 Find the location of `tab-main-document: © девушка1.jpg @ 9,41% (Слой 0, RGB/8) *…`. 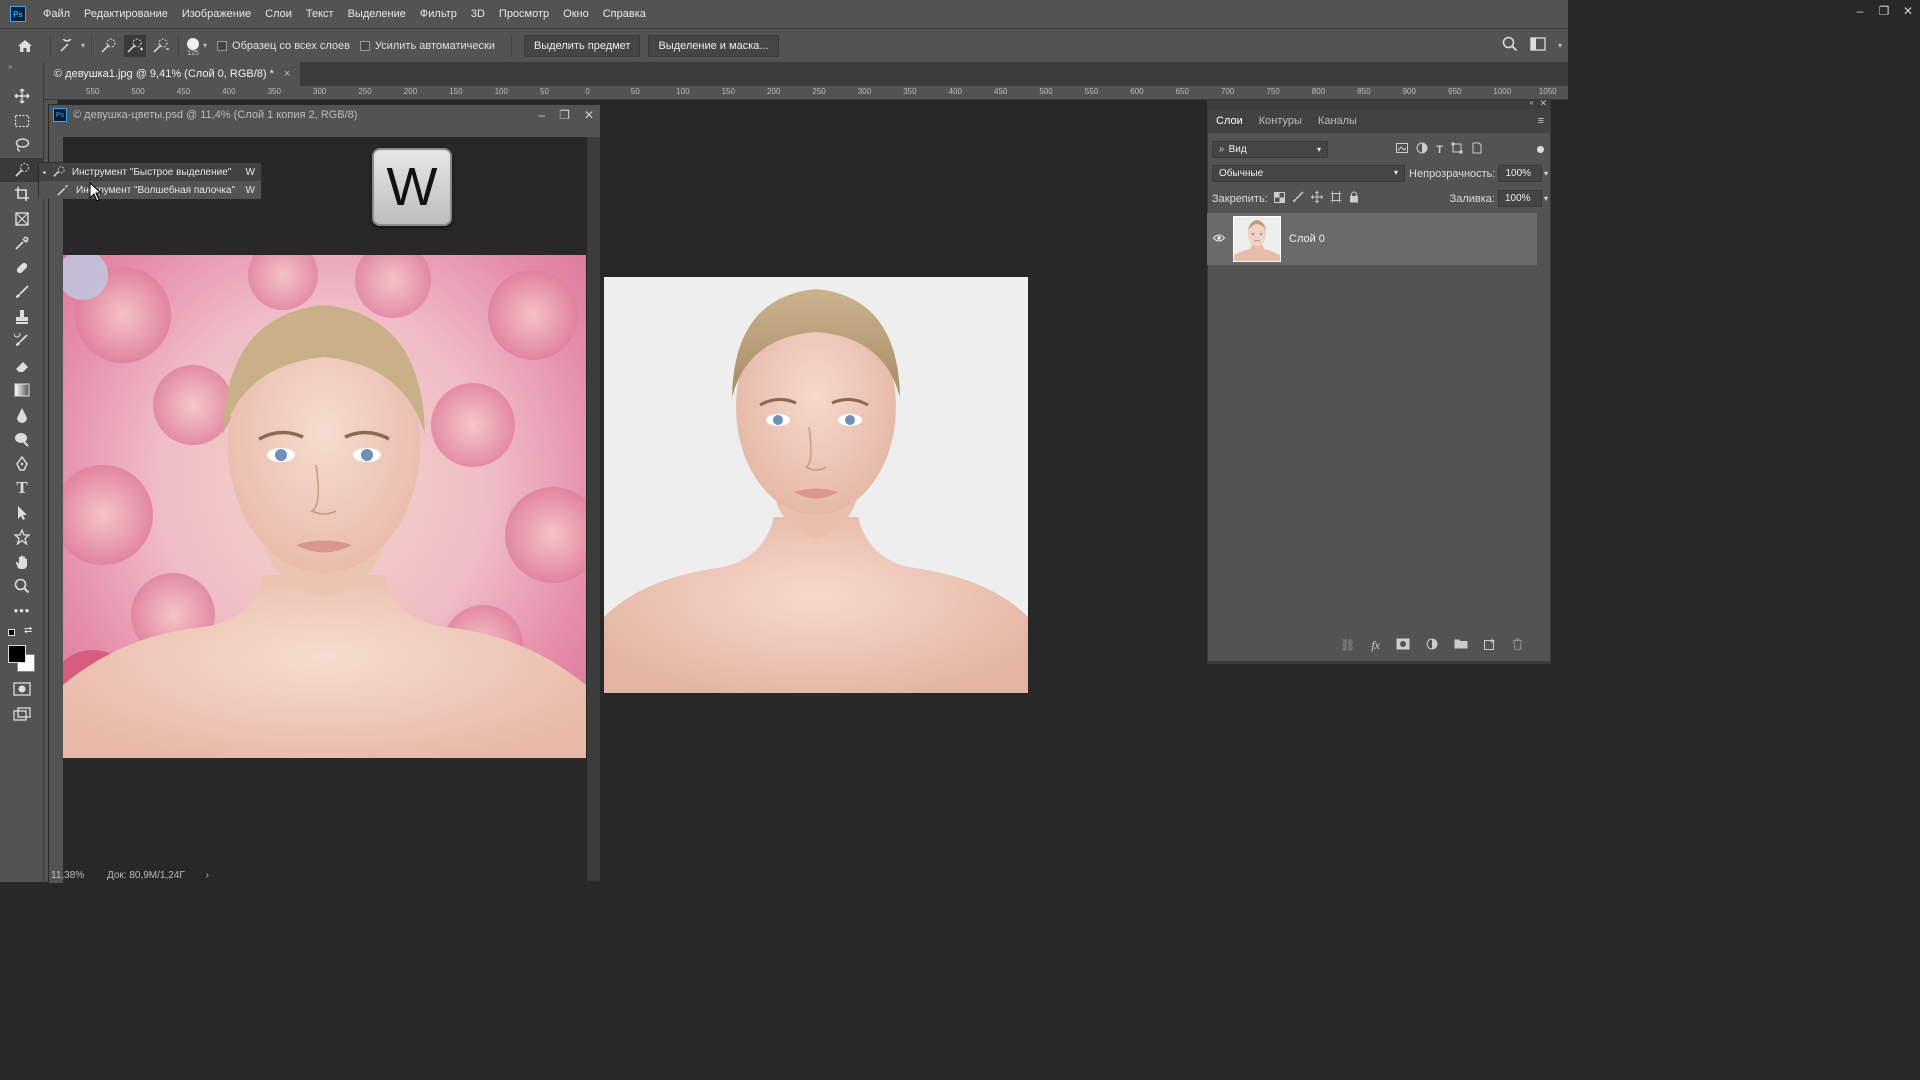

tab-main-document: © девушка1.jpg @ 9,41% (Слой 0, RGB/8) *… is located at coordinates (172, 74).